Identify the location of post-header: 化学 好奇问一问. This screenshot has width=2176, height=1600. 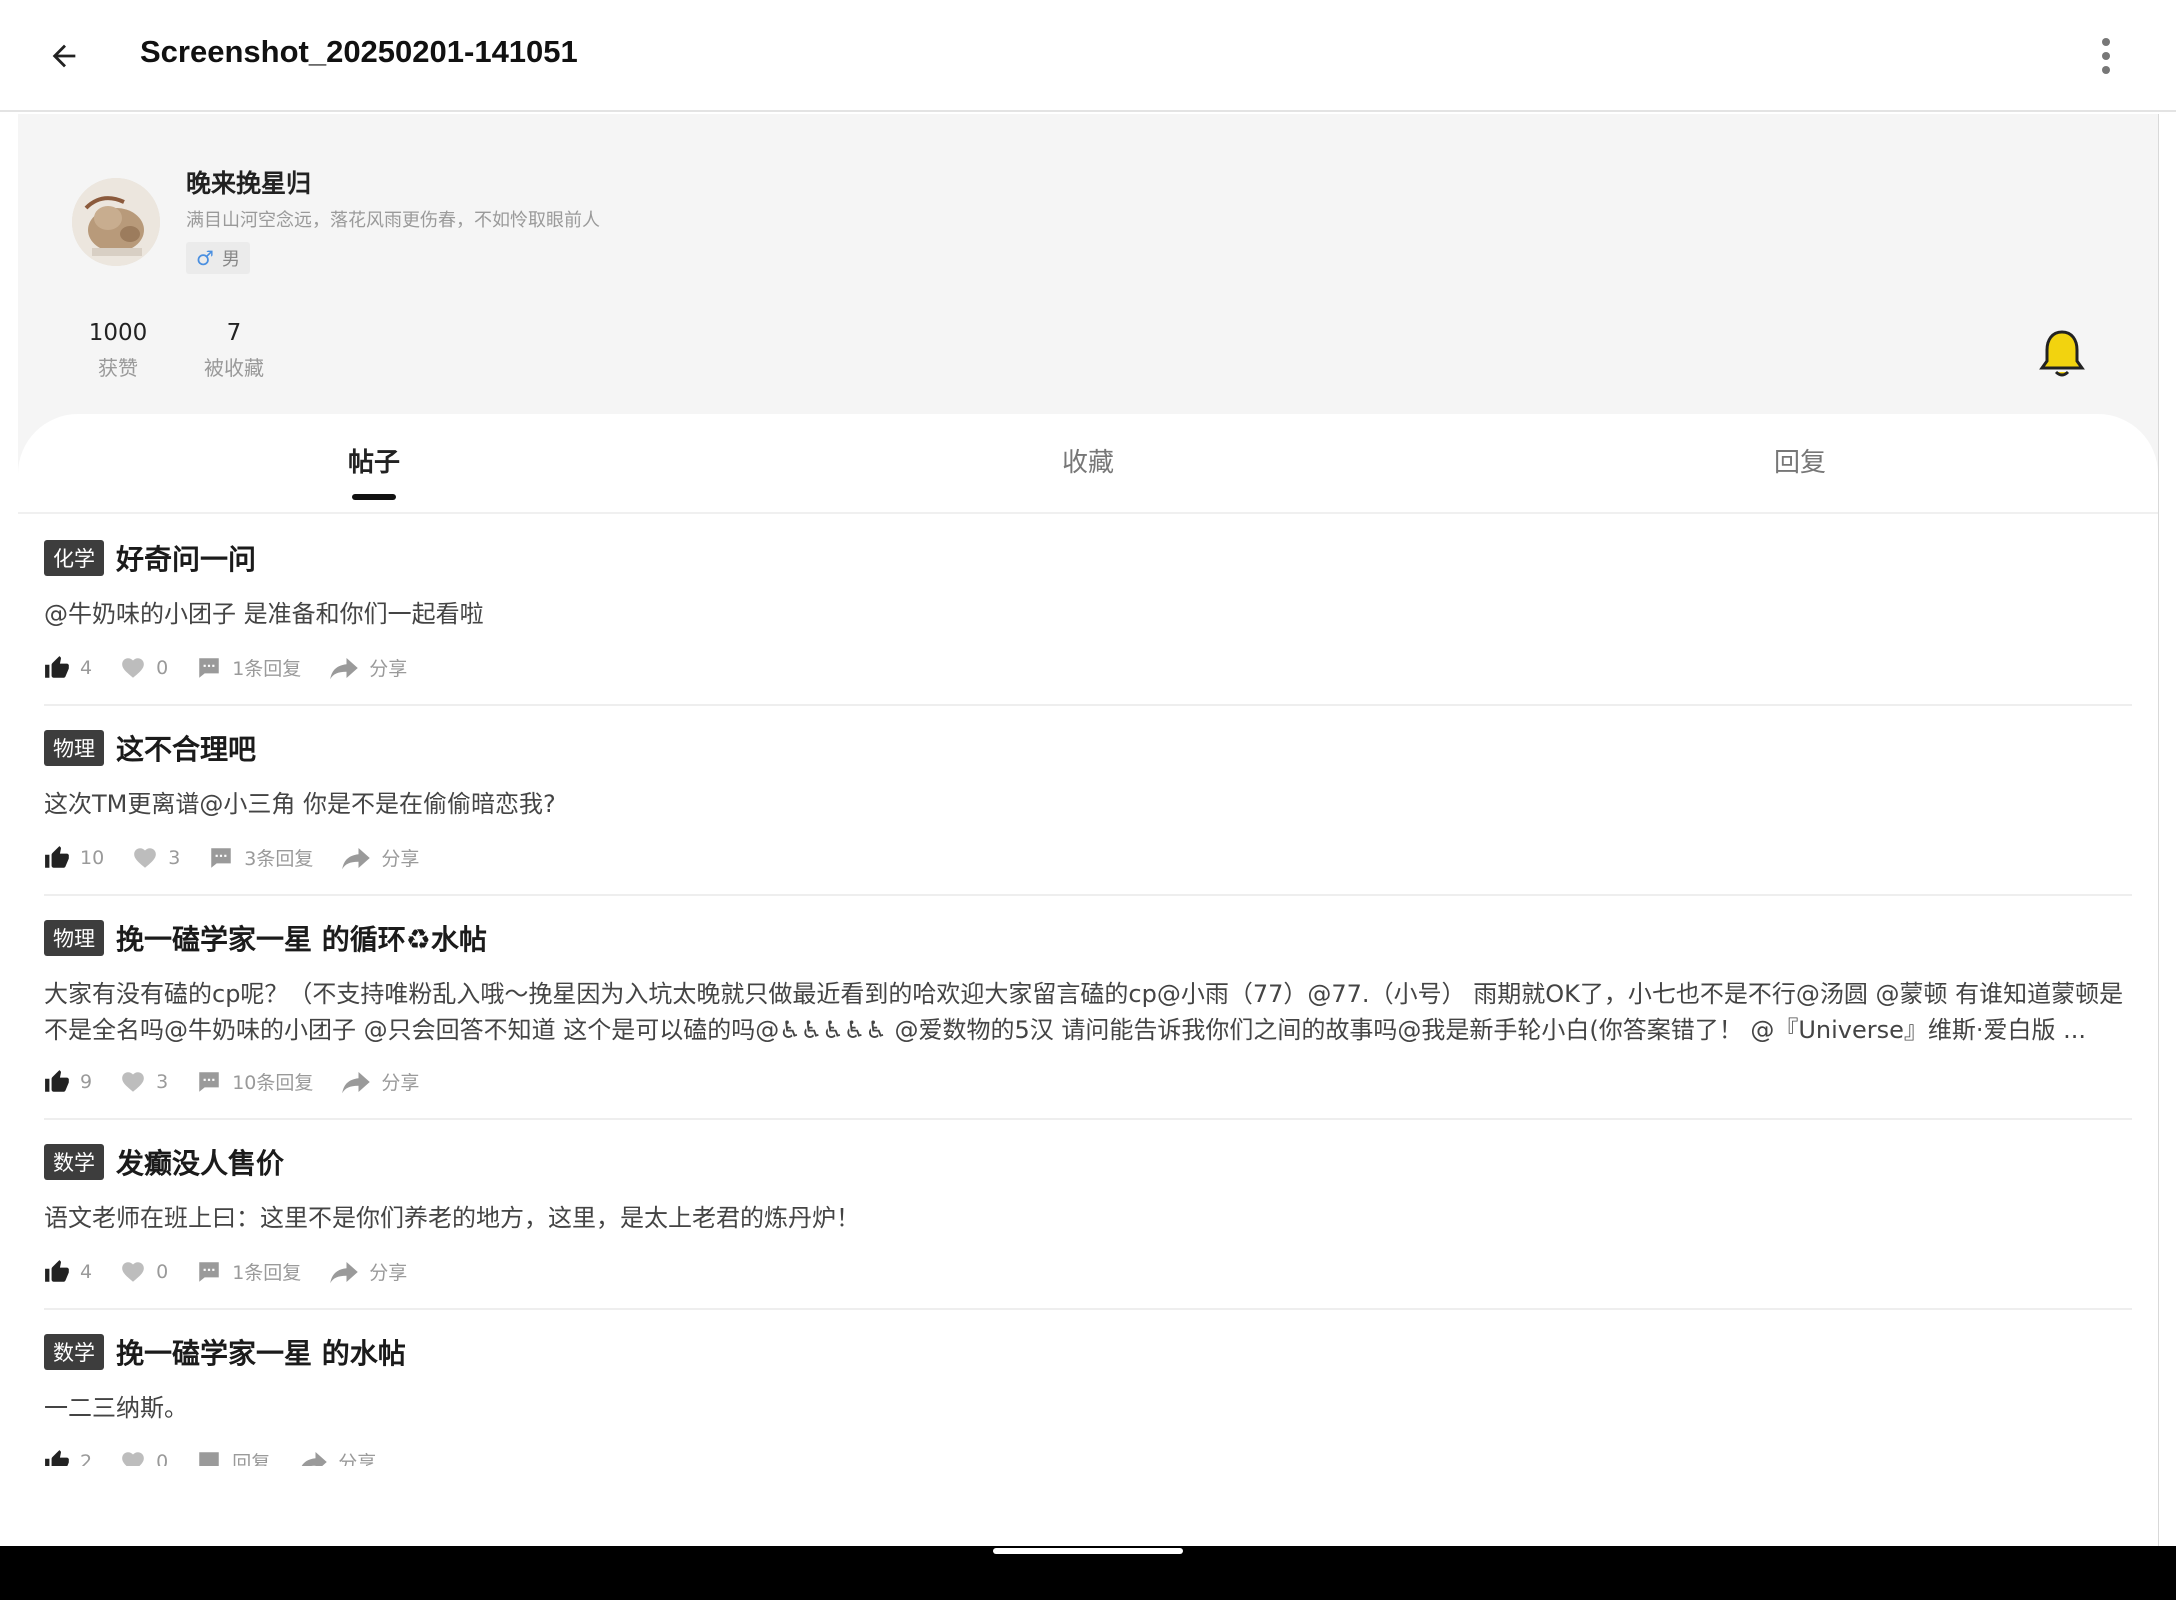
(150, 558).